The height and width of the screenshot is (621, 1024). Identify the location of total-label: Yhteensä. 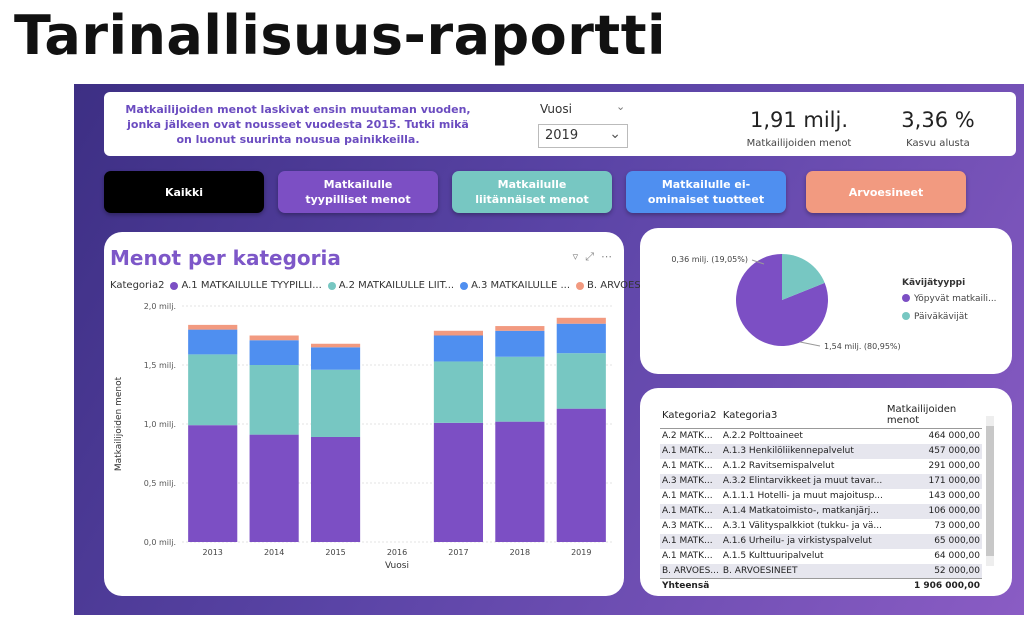
(690, 586).